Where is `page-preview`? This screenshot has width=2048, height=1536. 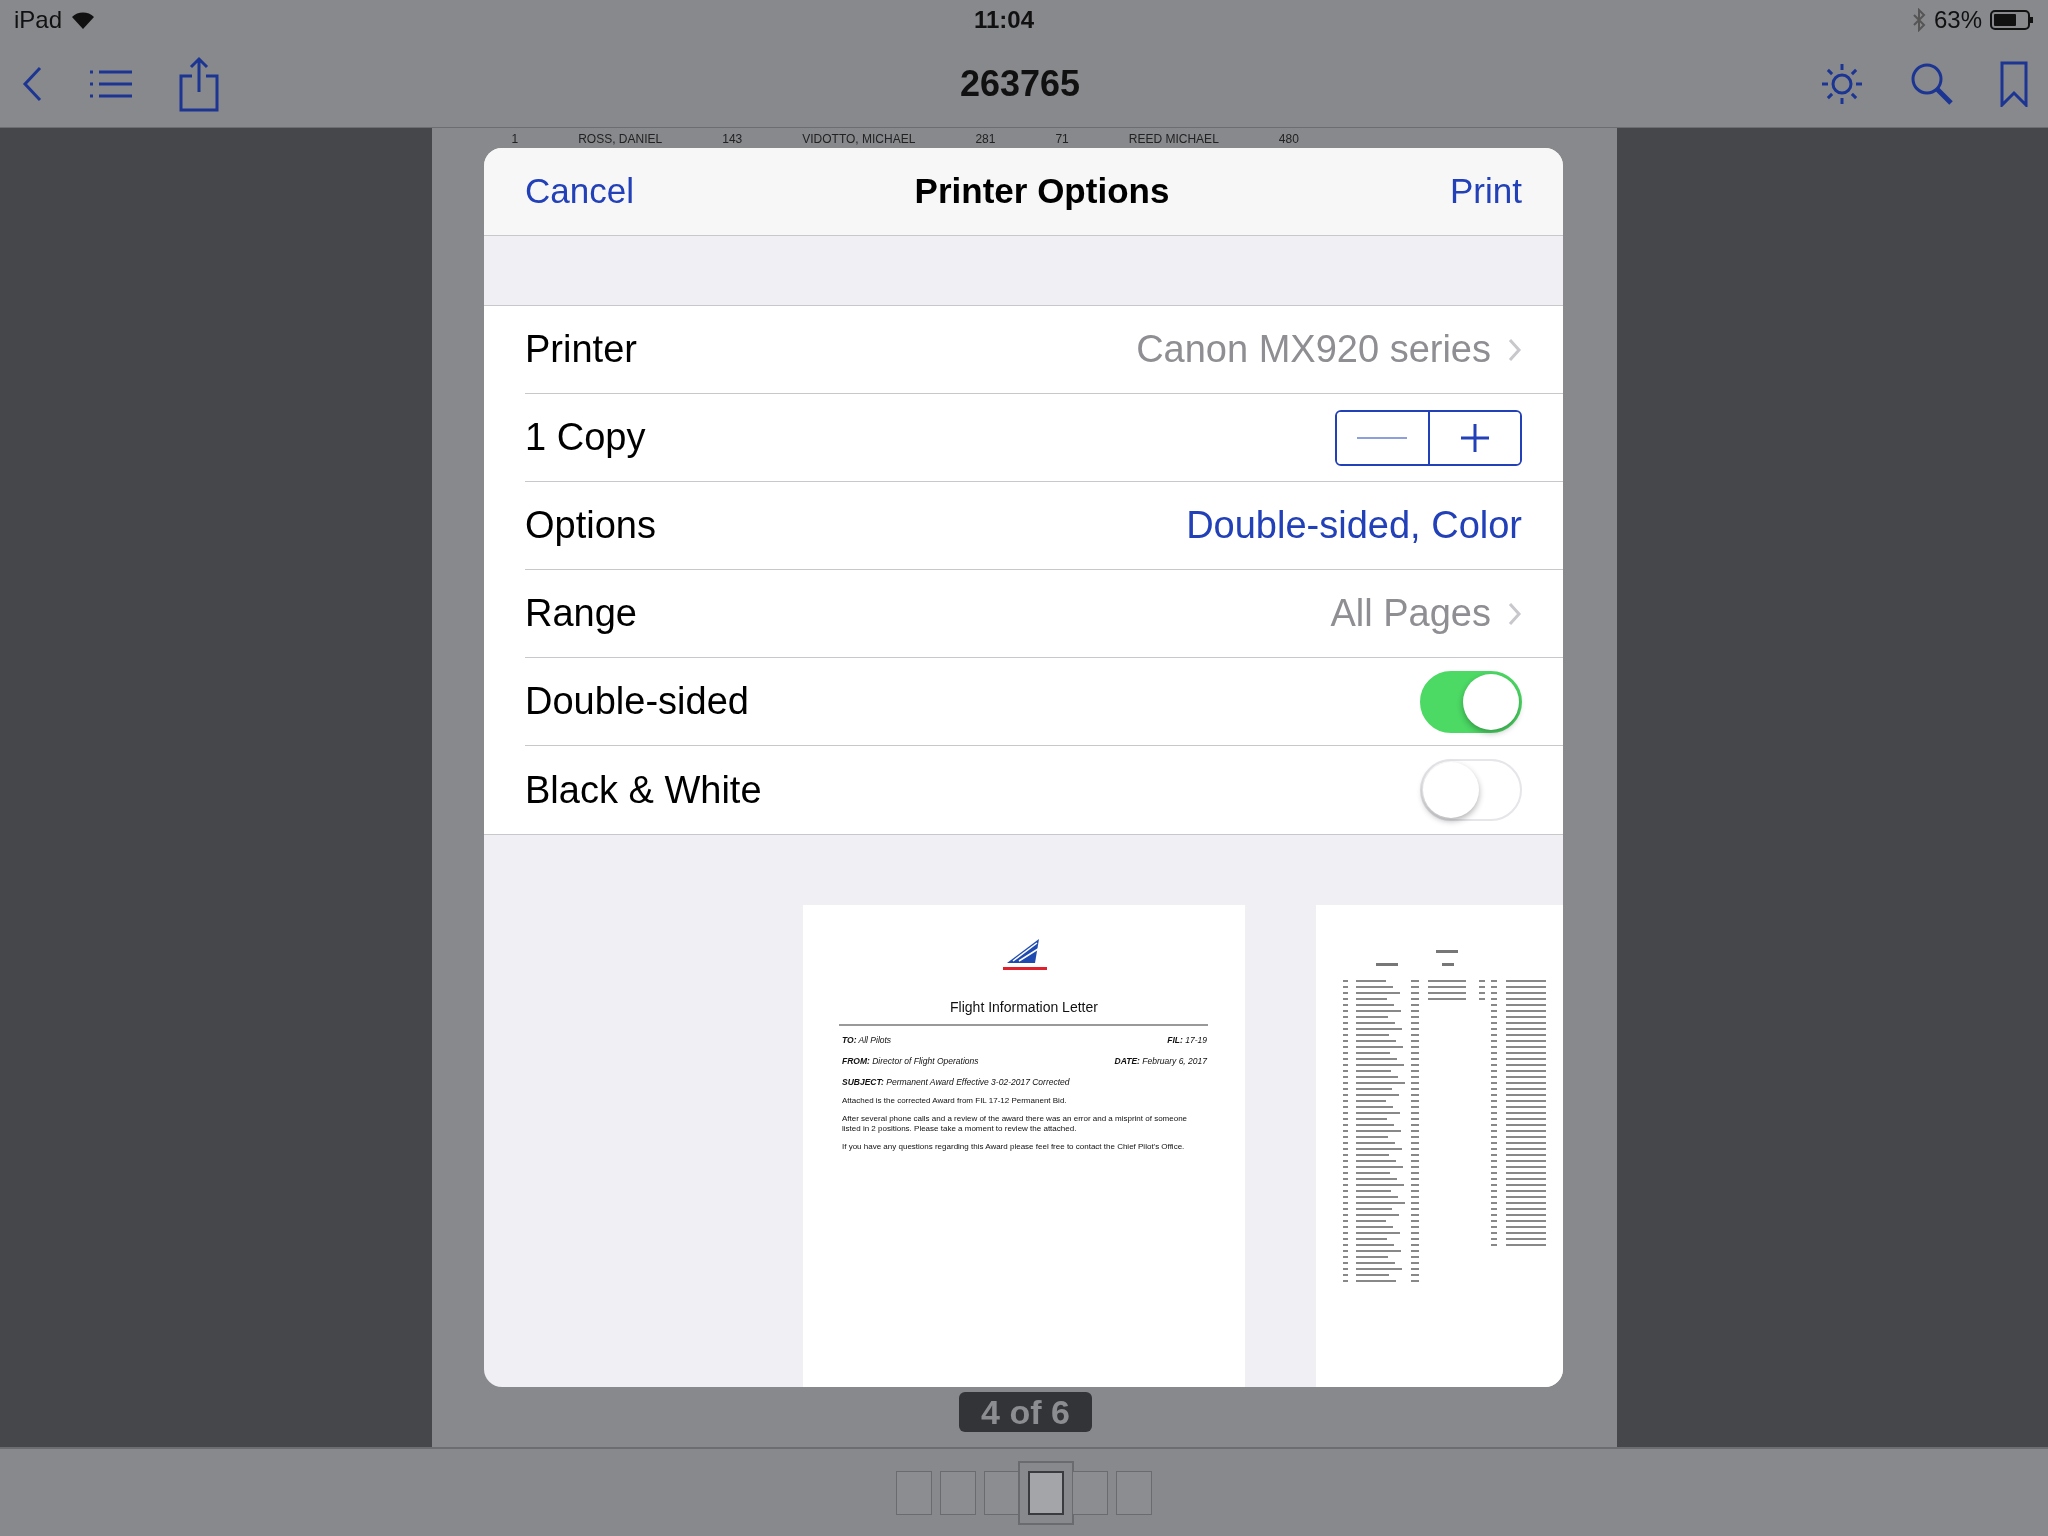 page-preview is located at coordinates (1024, 1146).